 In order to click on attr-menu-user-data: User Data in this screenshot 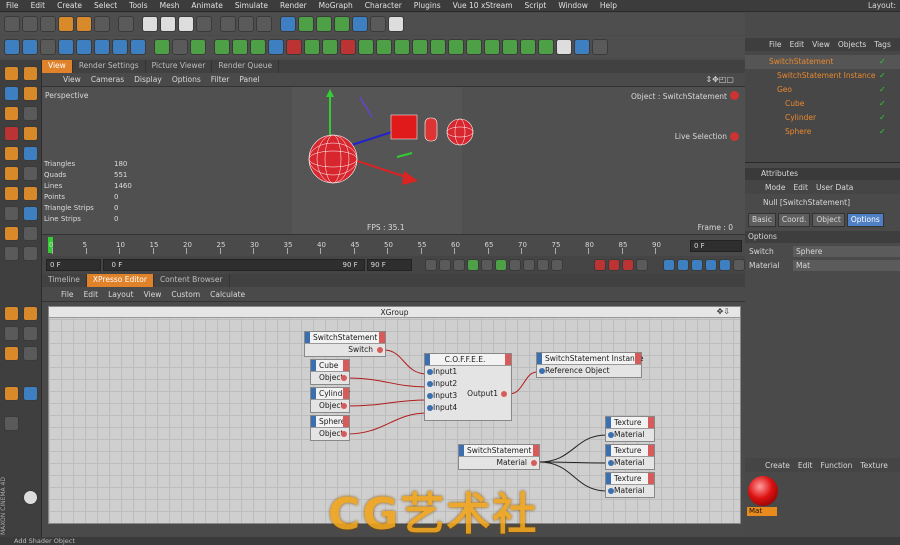, I will do `click(834, 187)`.